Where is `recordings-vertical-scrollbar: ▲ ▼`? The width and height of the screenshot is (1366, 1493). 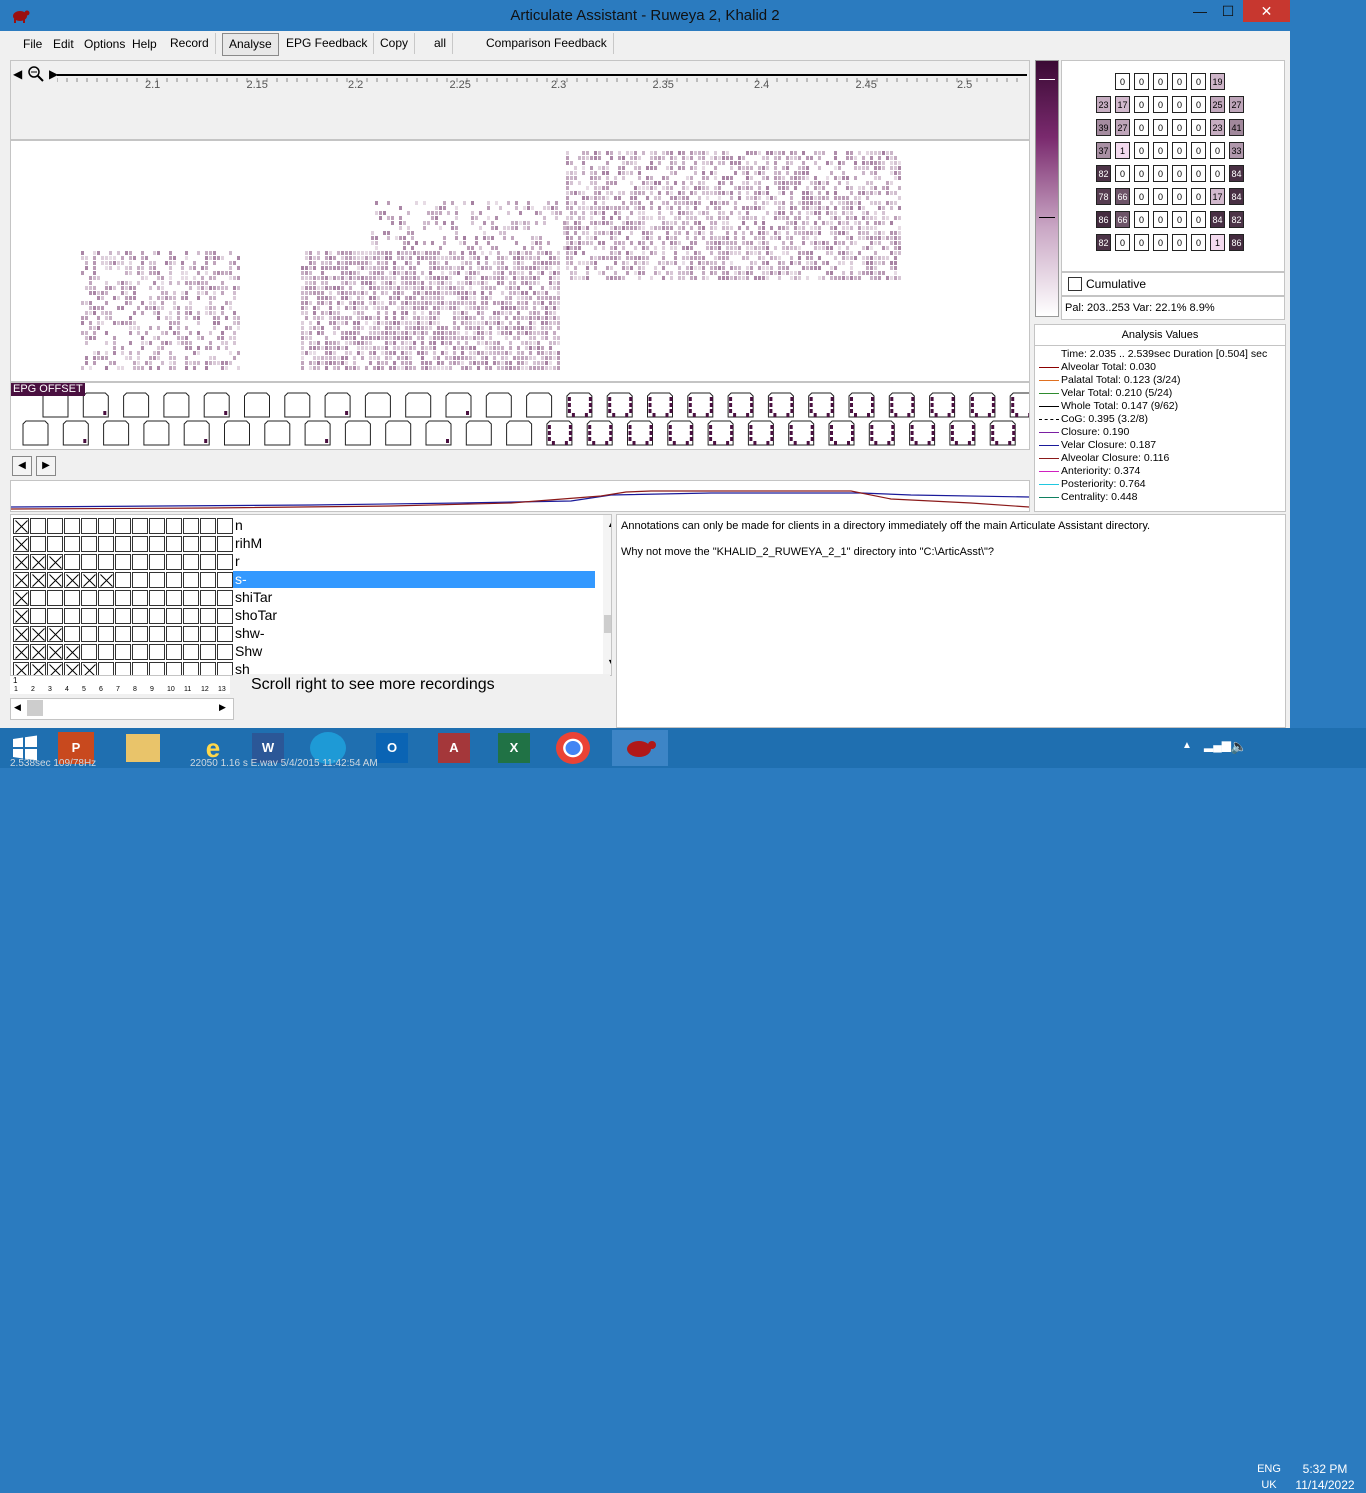 recordings-vertical-scrollbar: ▲ ▼ is located at coordinates (607, 595).